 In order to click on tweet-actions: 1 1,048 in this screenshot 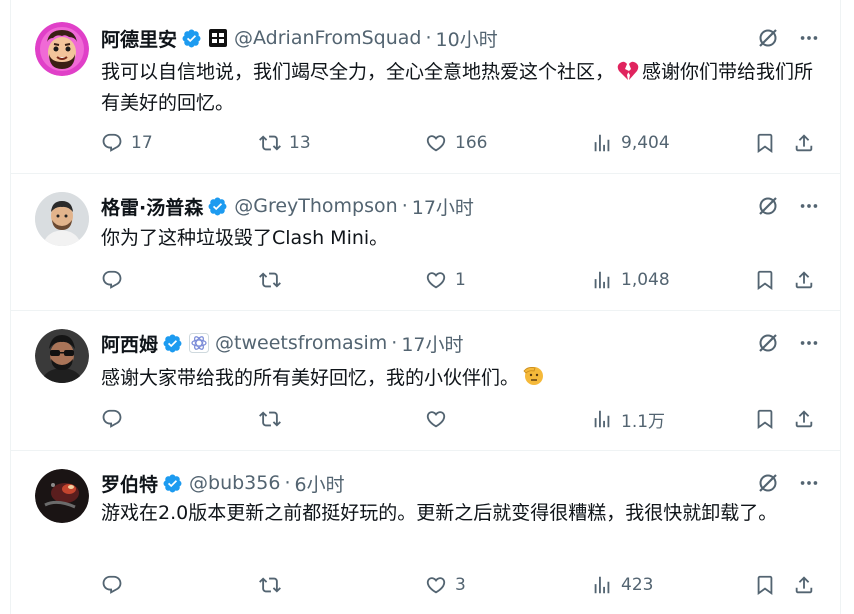, I will do `click(461, 280)`.